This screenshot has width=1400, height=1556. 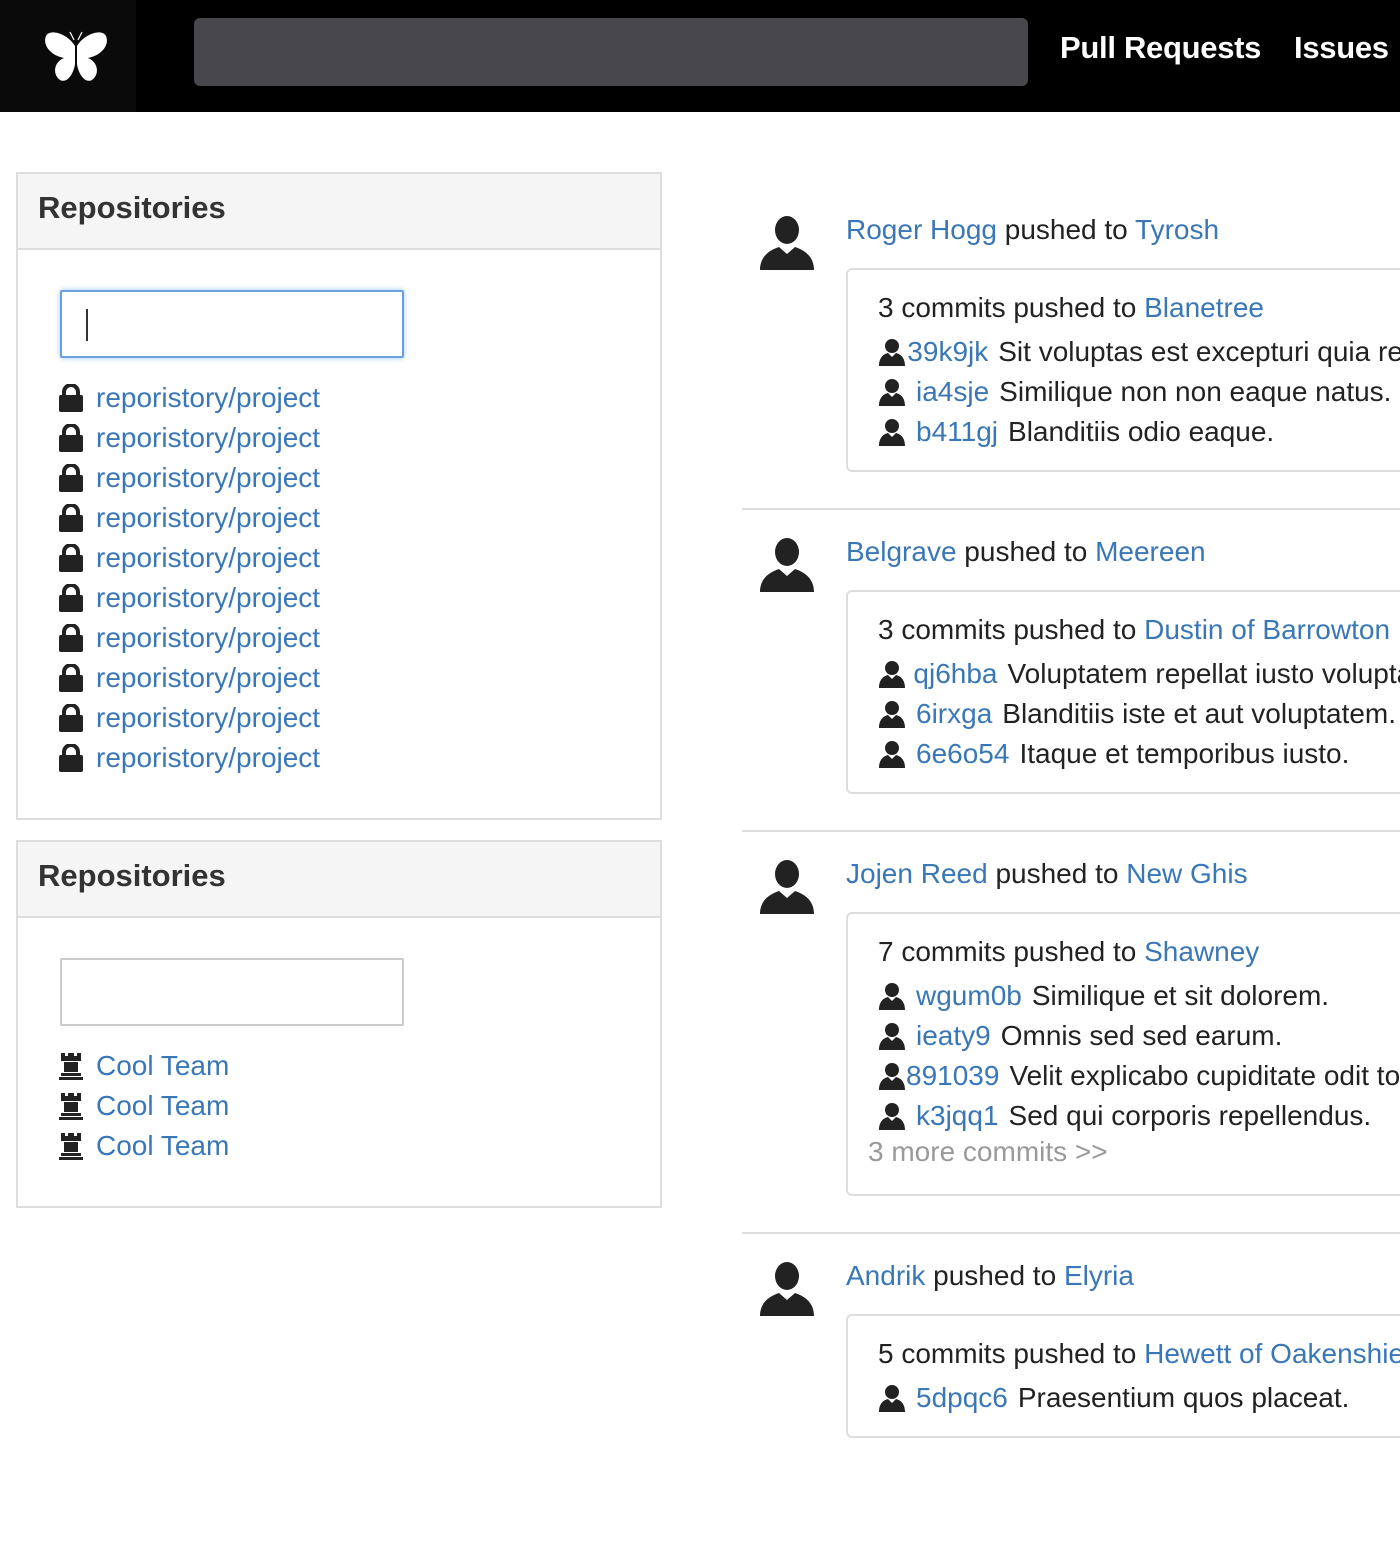 I want to click on commit-sha-link: 5dpqc6, so click(x=962, y=1398).